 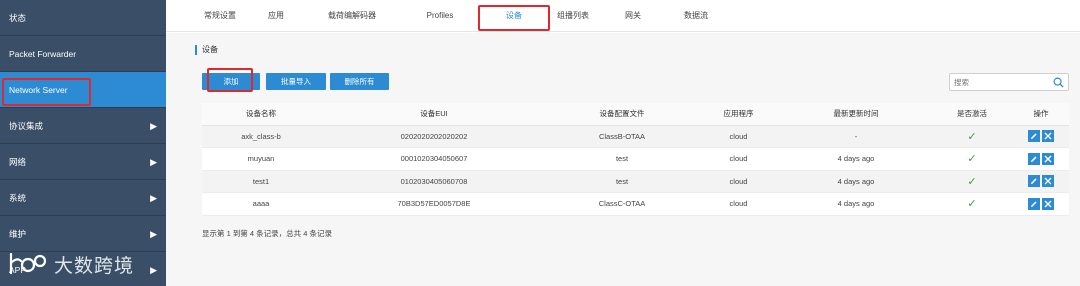 What do you see at coordinates (83, 18) in the screenshot?
I see `sidebar-item-status: 状态` at bounding box center [83, 18].